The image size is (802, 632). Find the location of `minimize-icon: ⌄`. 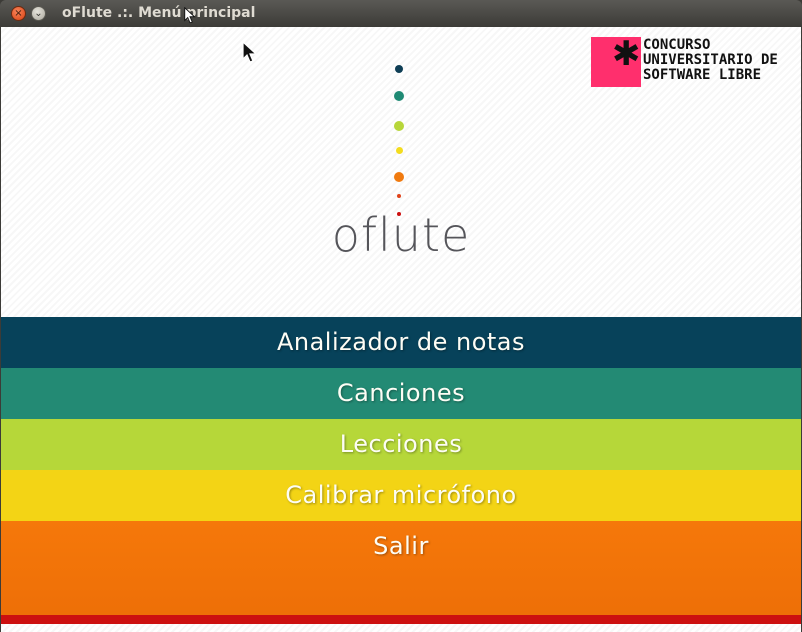

minimize-icon: ⌄ is located at coordinates (38, 13).